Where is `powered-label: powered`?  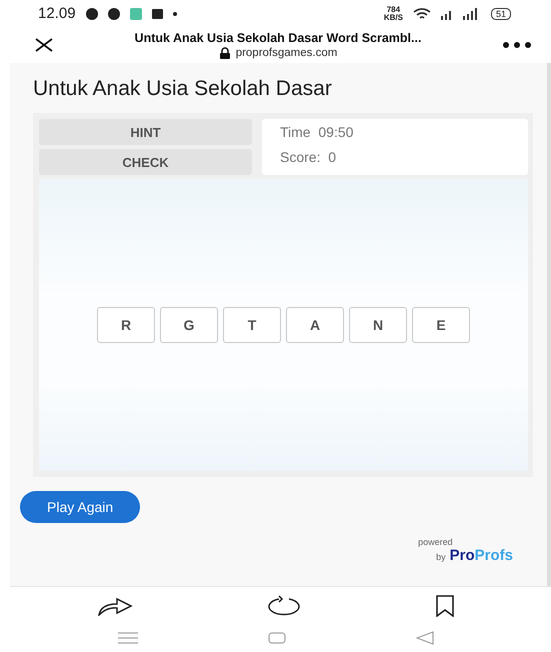 powered-label: powered is located at coordinates (436, 542).